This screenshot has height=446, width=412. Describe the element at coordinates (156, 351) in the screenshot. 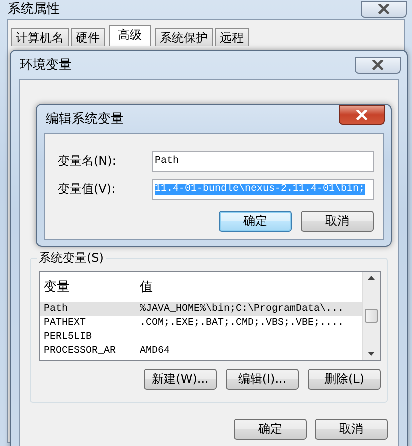

I see `table-cell-text: AMD64` at that location.